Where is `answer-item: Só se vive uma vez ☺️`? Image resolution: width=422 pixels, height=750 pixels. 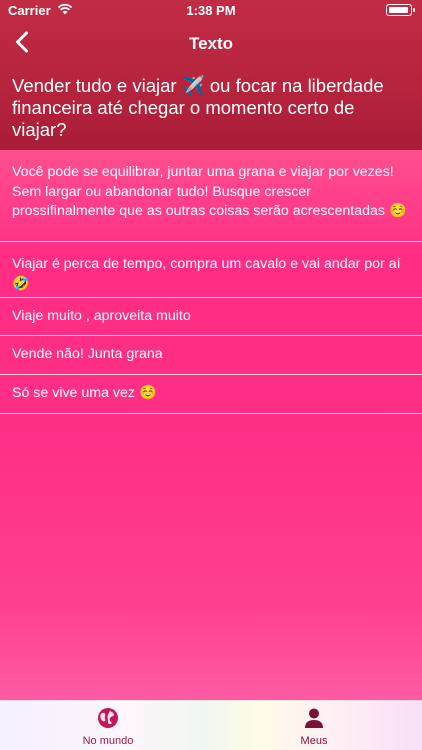 answer-item: Só se vive uma vez ☺️ is located at coordinates (211, 394).